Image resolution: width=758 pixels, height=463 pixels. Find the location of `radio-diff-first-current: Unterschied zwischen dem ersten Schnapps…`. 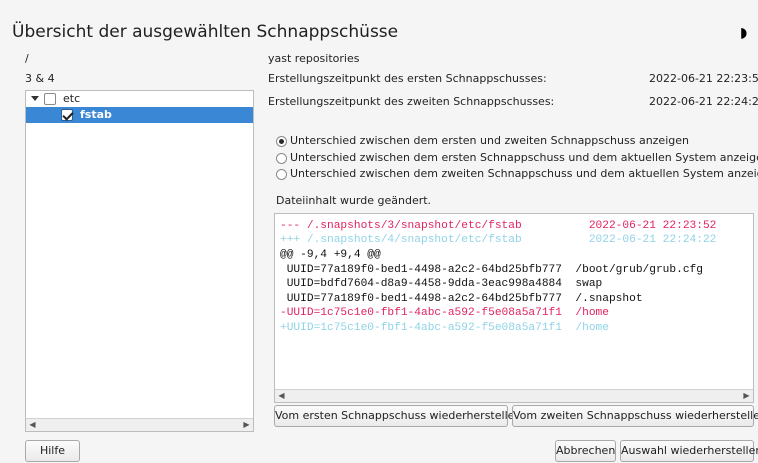

radio-diff-first-current: Unterschied zwischen dem ersten Schnapps… is located at coordinates (517, 159).